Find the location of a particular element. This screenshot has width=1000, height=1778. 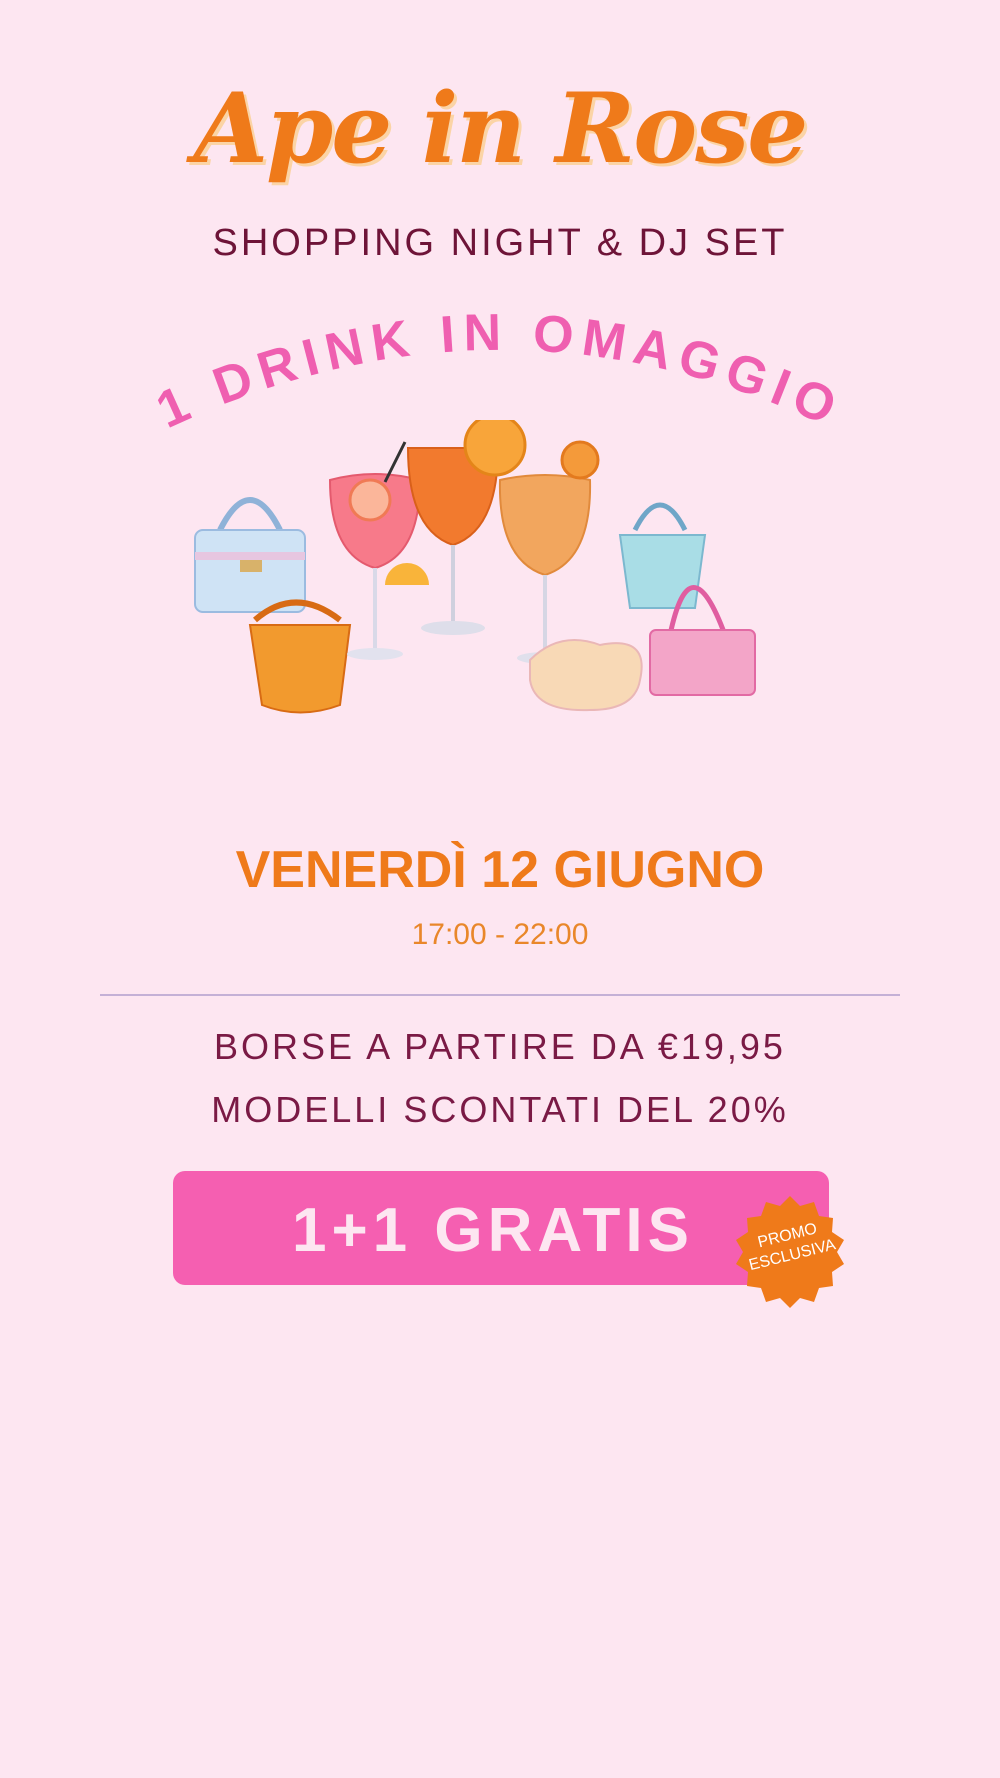

event-title: Ape in Rose is located at coordinates (501, 128).